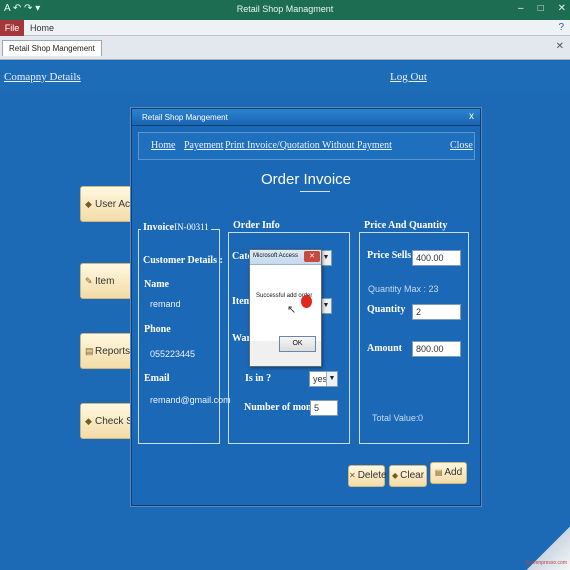 This screenshot has height=570, width=570. What do you see at coordinates (315, 191) in the screenshot?
I see `title-underline` at bounding box center [315, 191].